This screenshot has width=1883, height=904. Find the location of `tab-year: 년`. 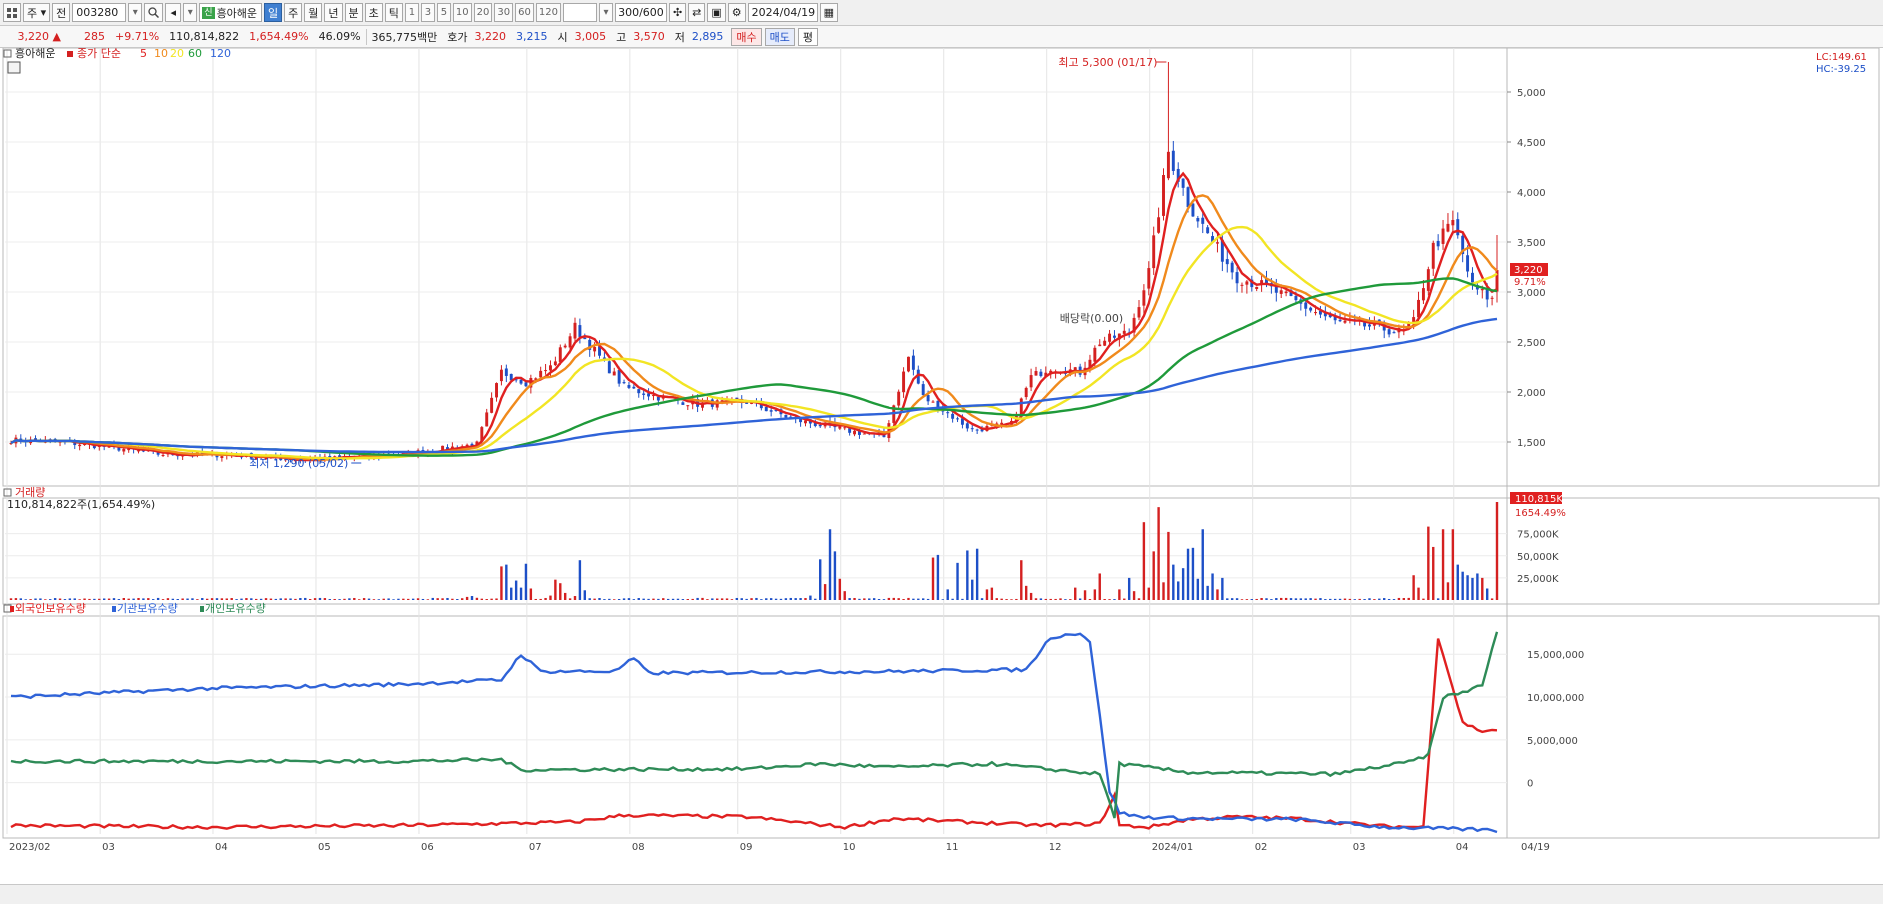

tab-year: 년 is located at coordinates (333, 12).